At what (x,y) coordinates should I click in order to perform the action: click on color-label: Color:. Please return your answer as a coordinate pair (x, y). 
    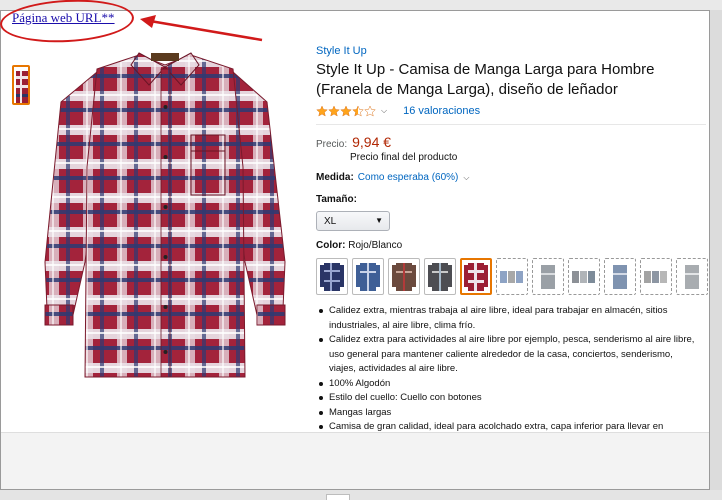
    Looking at the image, I should click on (331, 245).